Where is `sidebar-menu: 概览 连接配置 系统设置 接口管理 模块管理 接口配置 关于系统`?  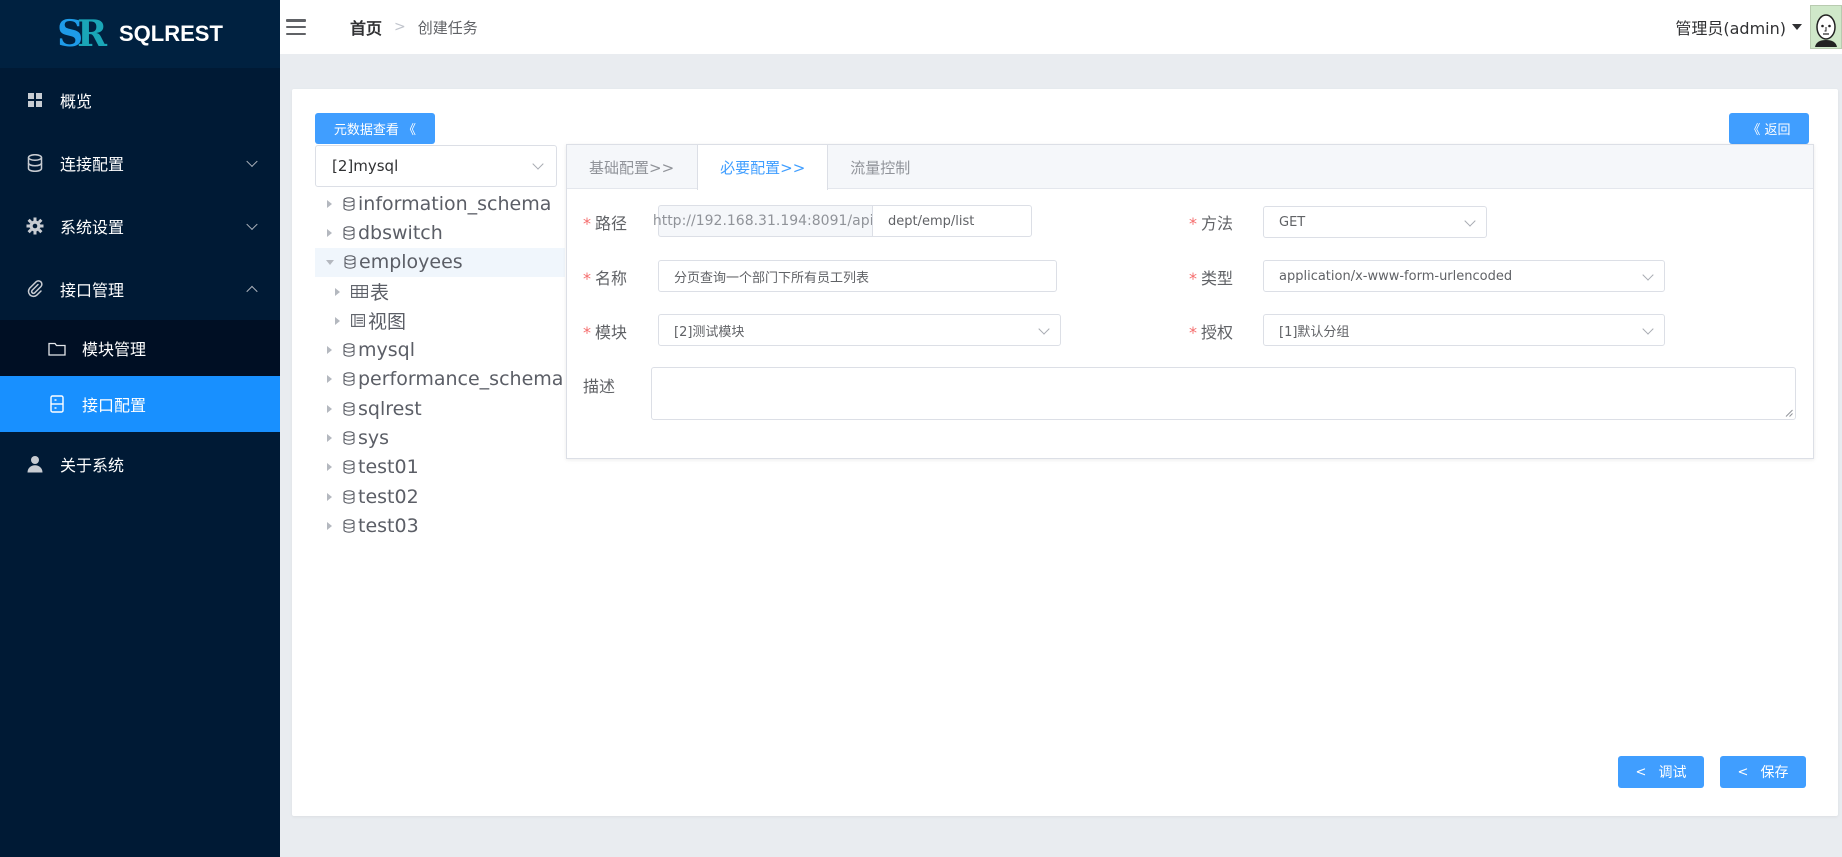 sidebar-menu: 概览 连接配置 系统设置 接口管理 模块管理 接口配置 关于系统 is located at coordinates (140, 281).